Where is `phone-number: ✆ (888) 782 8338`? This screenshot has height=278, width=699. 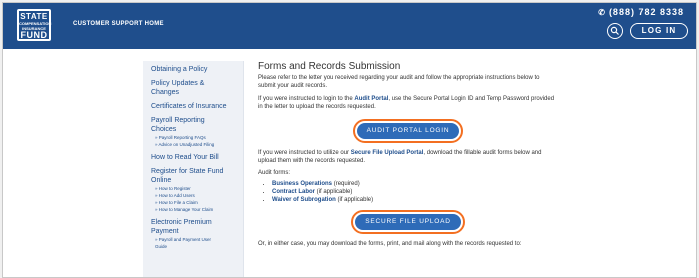
phone-number: ✆ (888) 782 8338 is located at coordinates (641, 12).